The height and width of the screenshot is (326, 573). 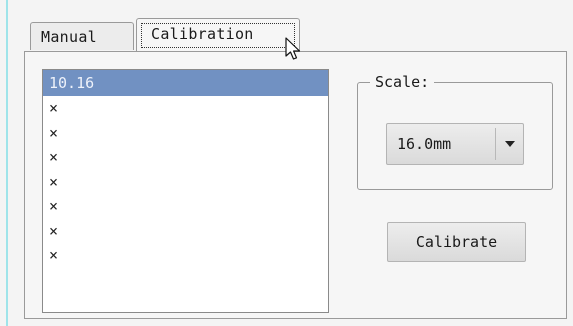 I want to click on triangle-down-icon, so click(x=510, y=144).